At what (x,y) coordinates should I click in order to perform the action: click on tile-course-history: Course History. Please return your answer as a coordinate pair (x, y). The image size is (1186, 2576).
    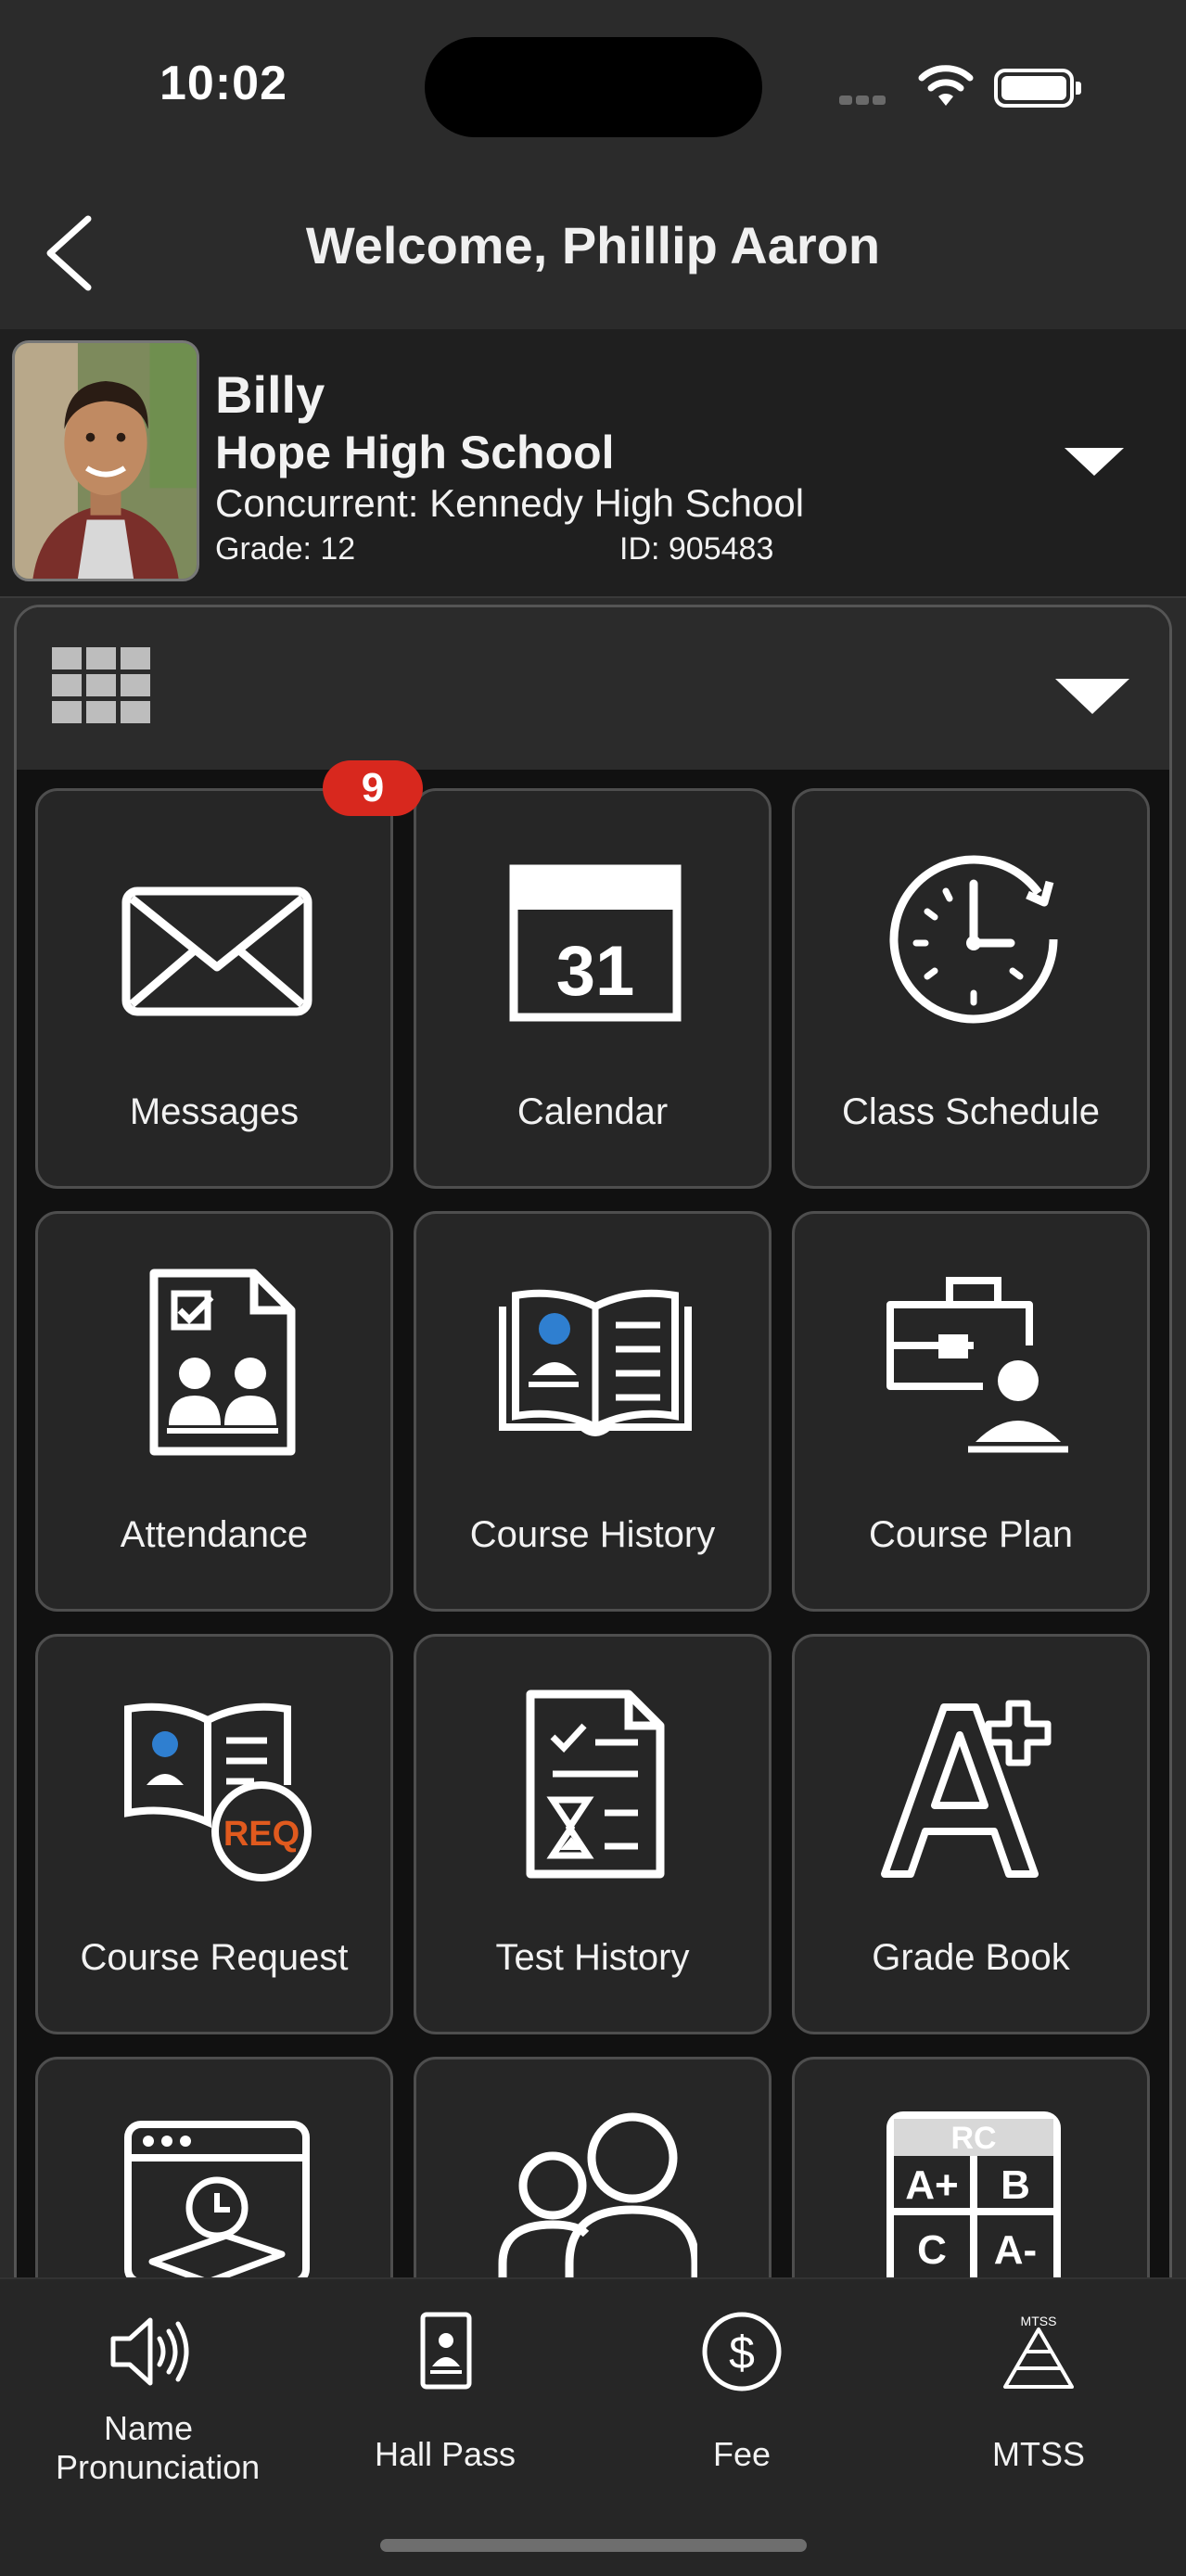
    Looking at the image, I should click on (593, 1411).